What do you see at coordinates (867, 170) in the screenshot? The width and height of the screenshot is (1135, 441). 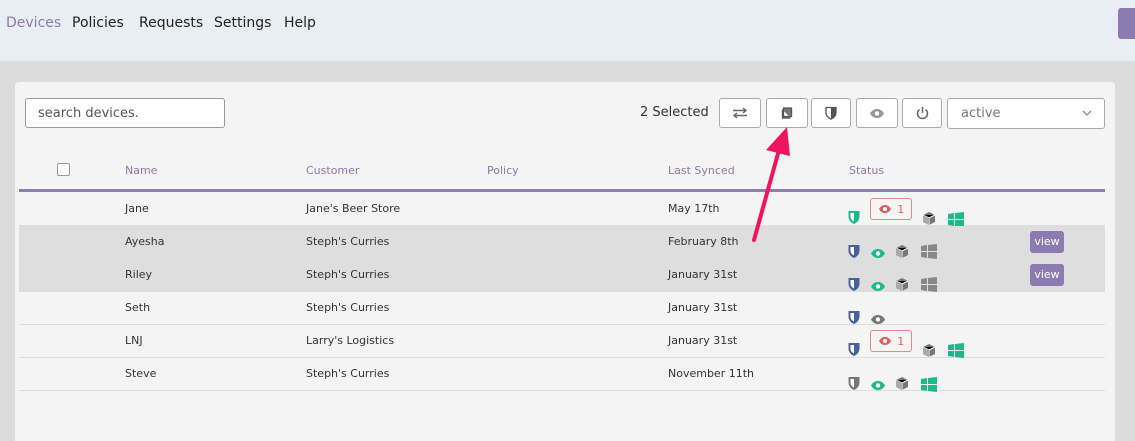 I see `header-status: Status` at bounding box center [867, 170].